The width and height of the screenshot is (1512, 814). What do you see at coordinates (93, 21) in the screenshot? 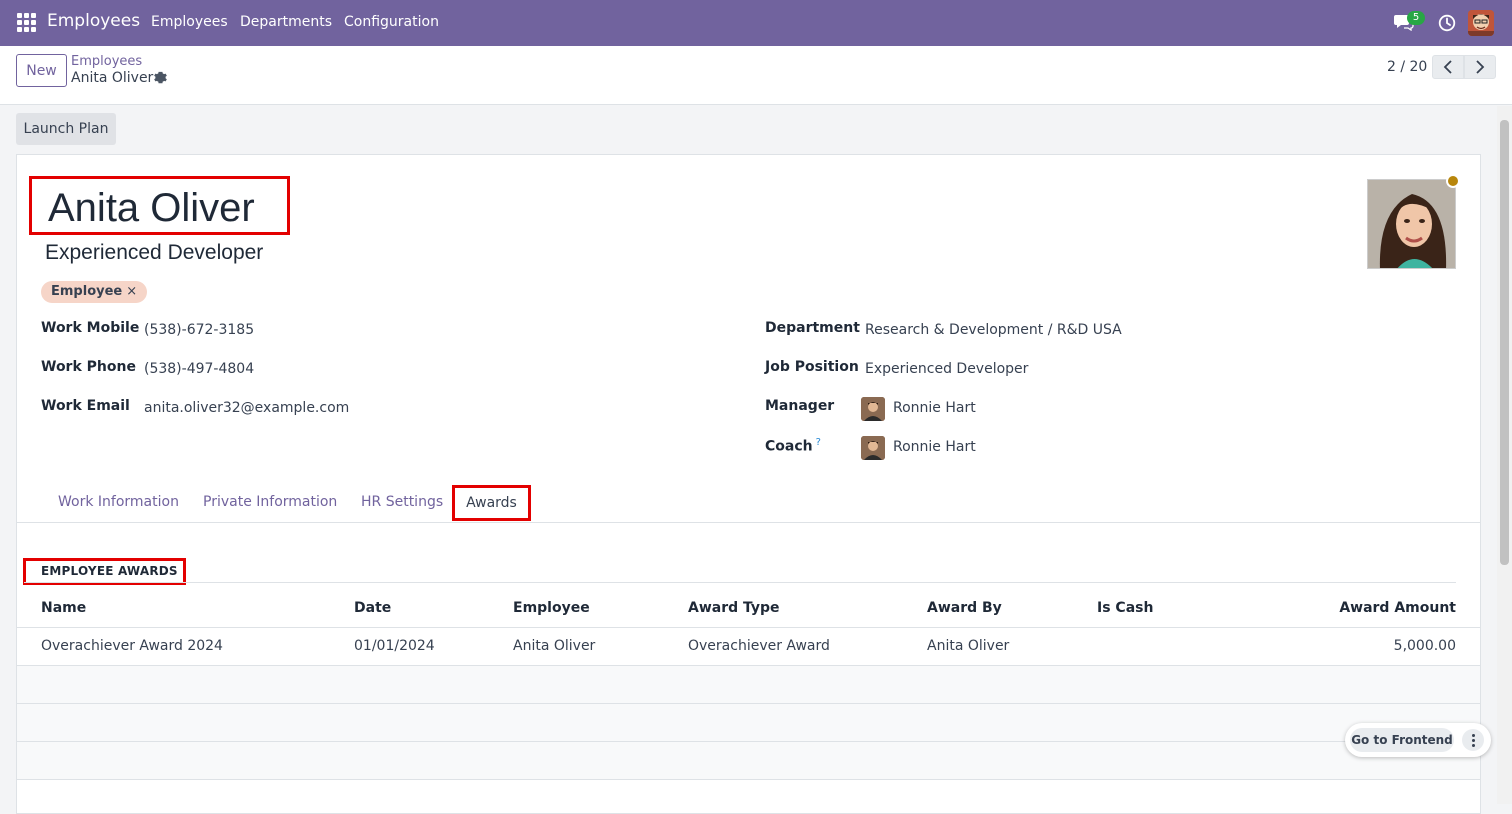
I see `app-brand: Employees` at bounding box center [93, 21].